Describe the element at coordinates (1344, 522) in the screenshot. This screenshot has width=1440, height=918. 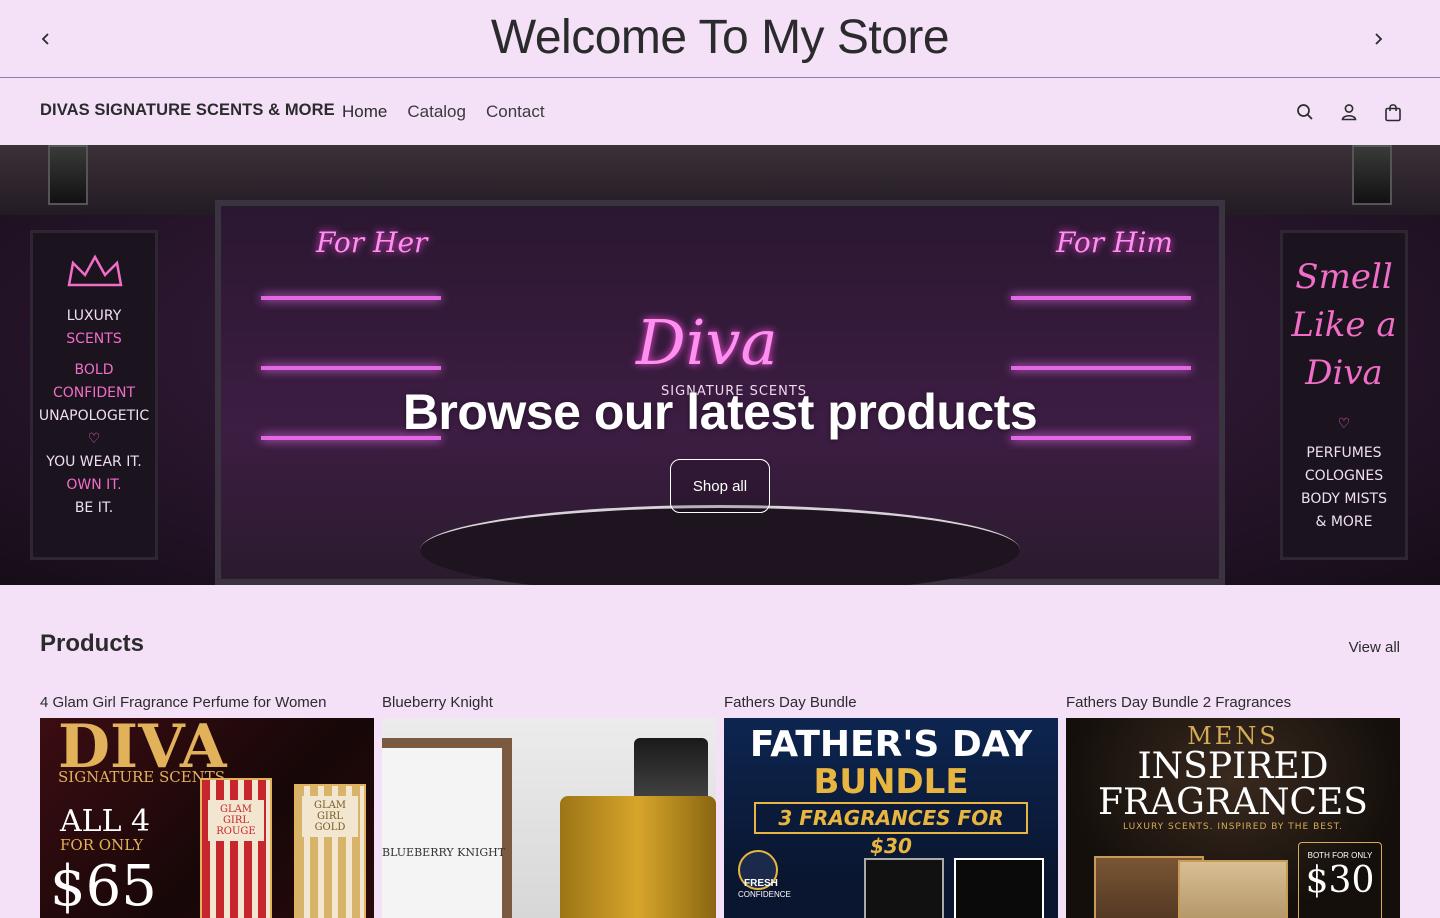
I see `sign-line: & MORE` at that location.